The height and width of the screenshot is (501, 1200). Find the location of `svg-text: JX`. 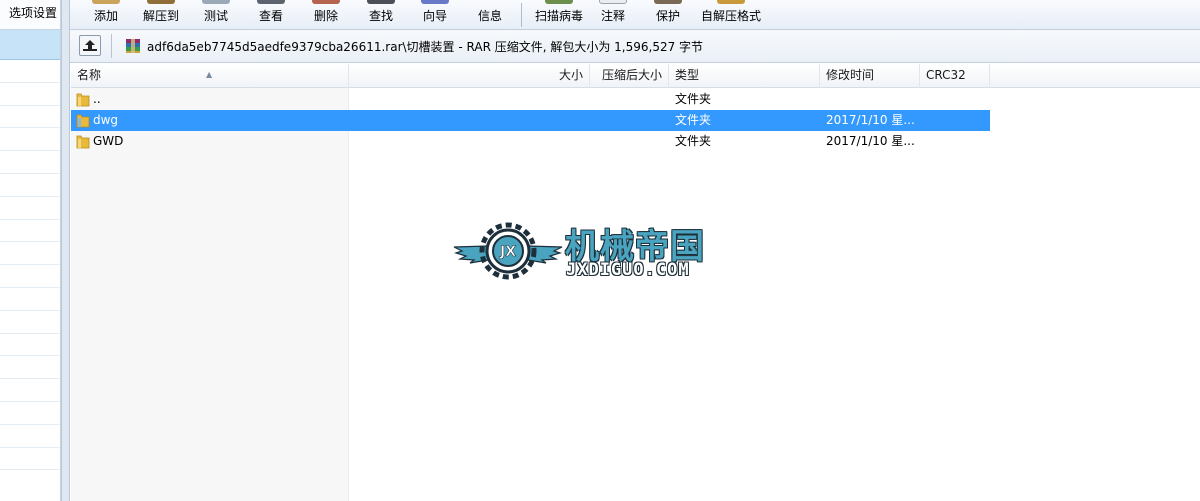

svg-text: JX is located at coordinates (507, 252).